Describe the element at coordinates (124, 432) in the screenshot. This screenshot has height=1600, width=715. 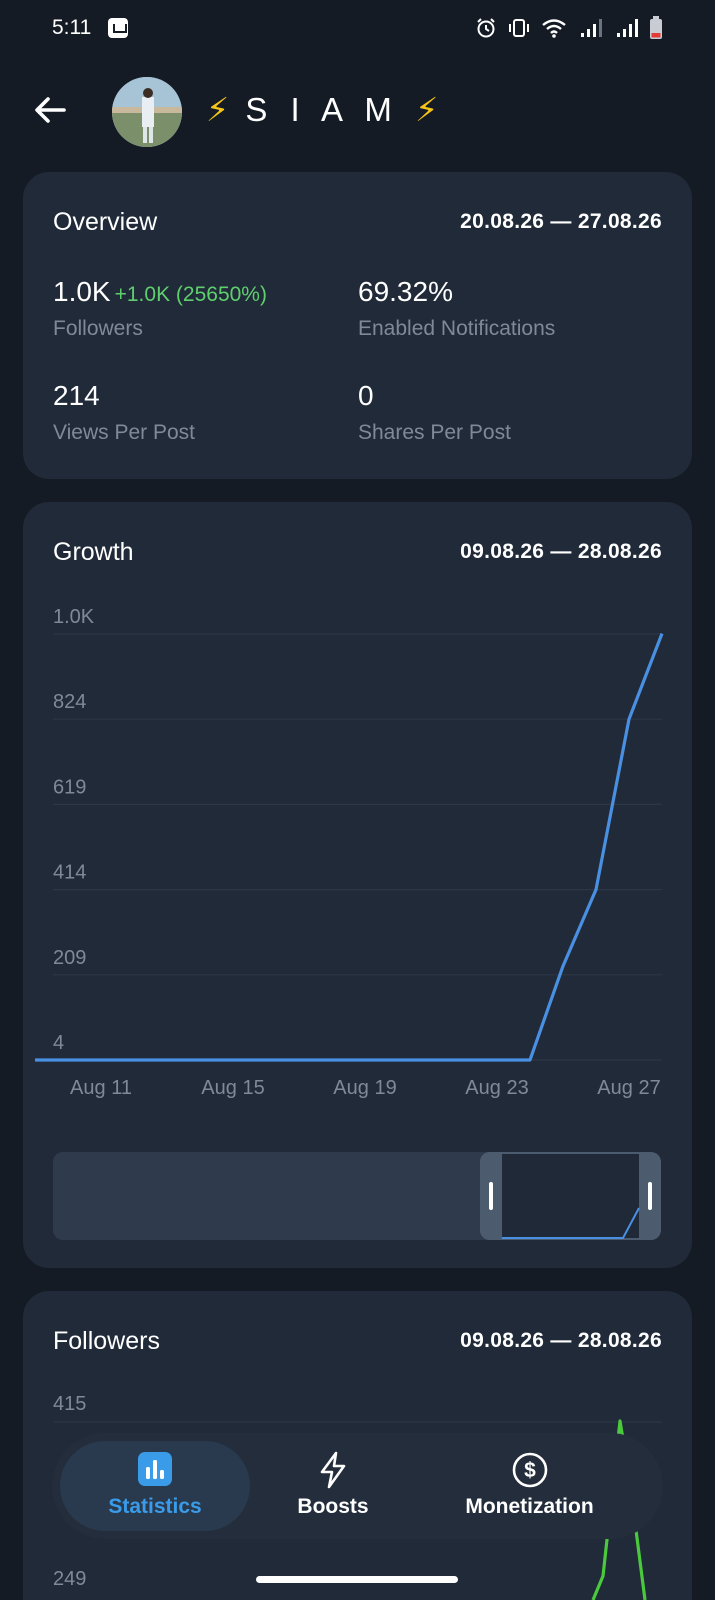
I see `views-per-post-label: Views Per Post` at that location.